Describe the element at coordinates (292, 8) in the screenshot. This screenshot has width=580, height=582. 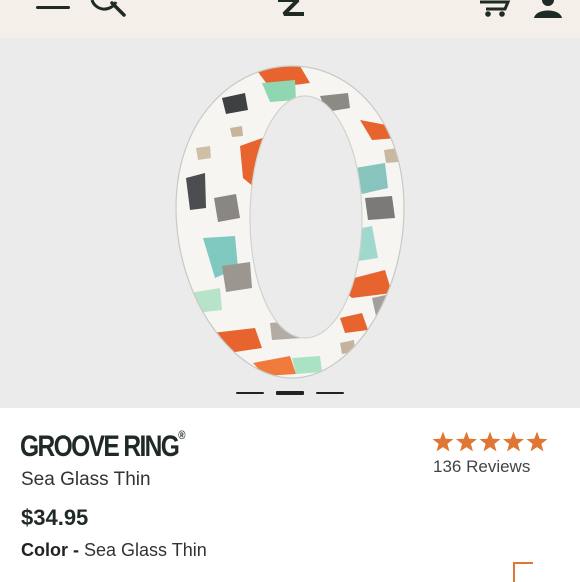
I see `logo-mark` at that location.